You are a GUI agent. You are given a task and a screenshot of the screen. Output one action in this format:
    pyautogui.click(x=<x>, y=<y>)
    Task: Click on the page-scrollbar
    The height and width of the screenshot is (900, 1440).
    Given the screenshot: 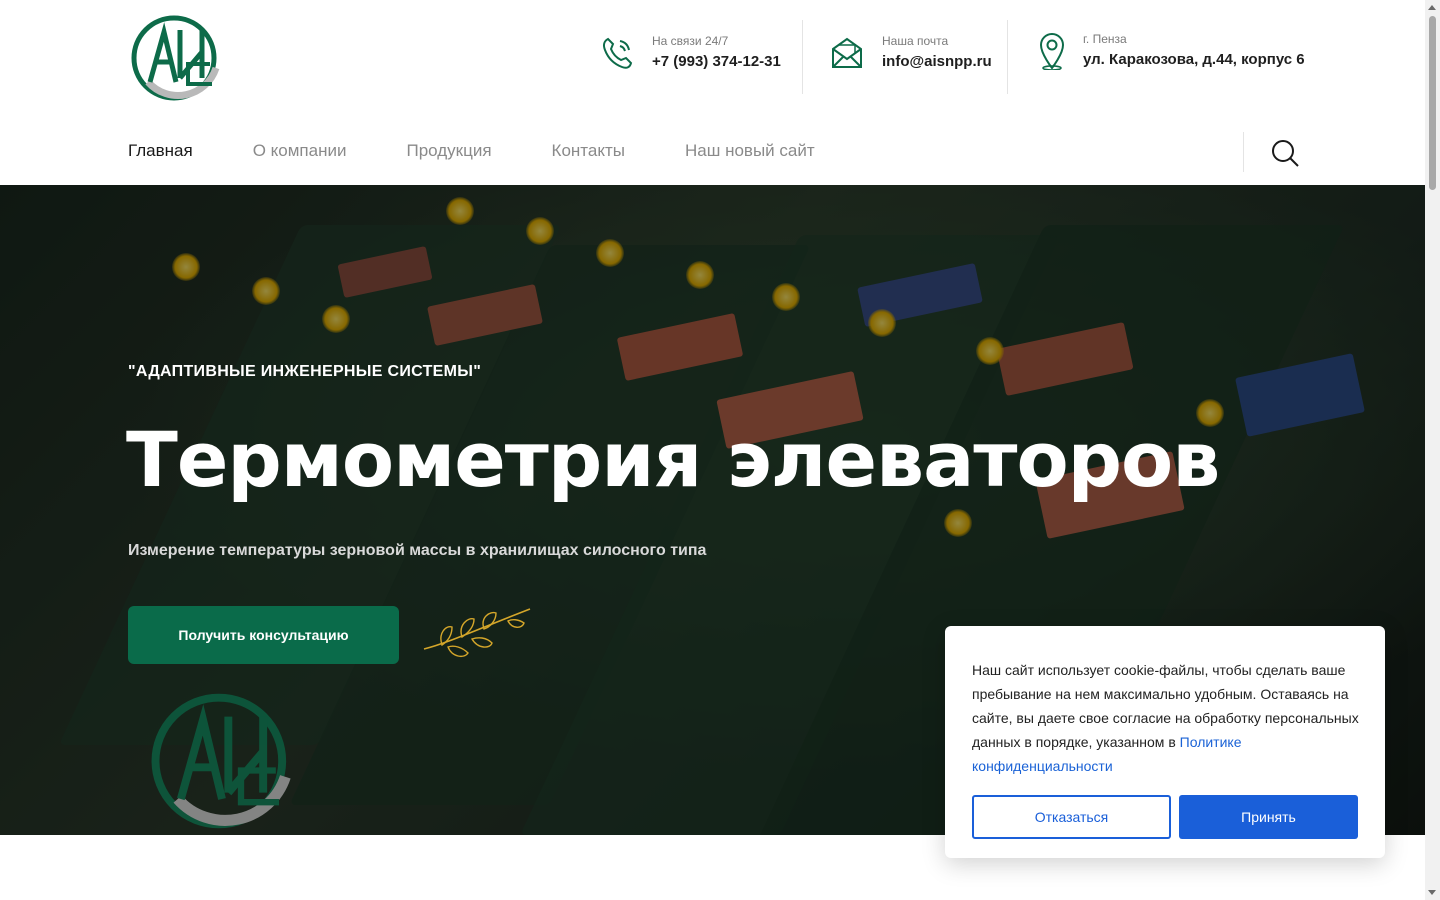 What is the action you would take?
    pyautogui.click(x=1432, y=450)
    